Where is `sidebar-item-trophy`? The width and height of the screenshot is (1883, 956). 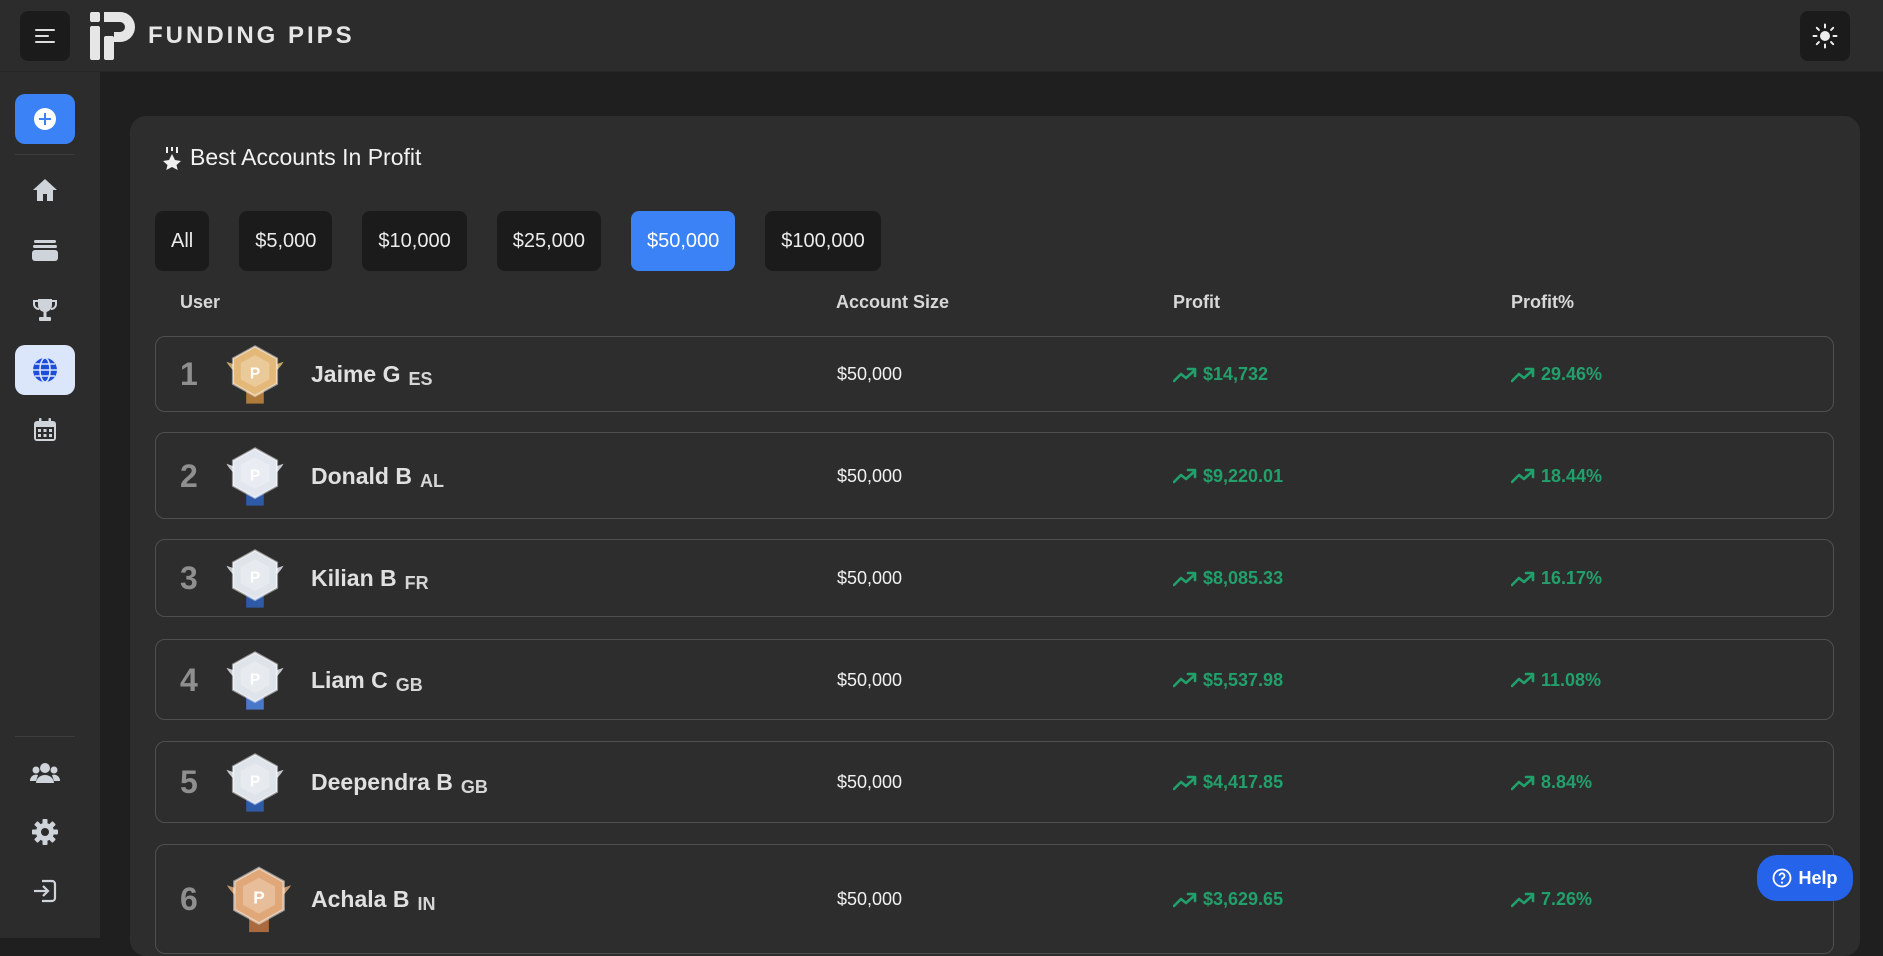 sidebar-item-trophy is located at coordinates (45, 310).